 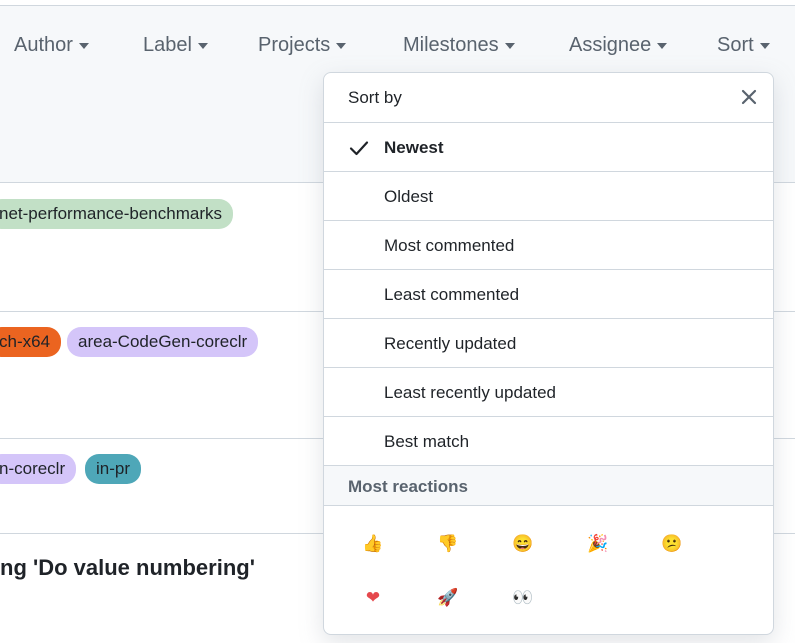 I want to click on author-filter-label: Author, so click(x=43, y=45).